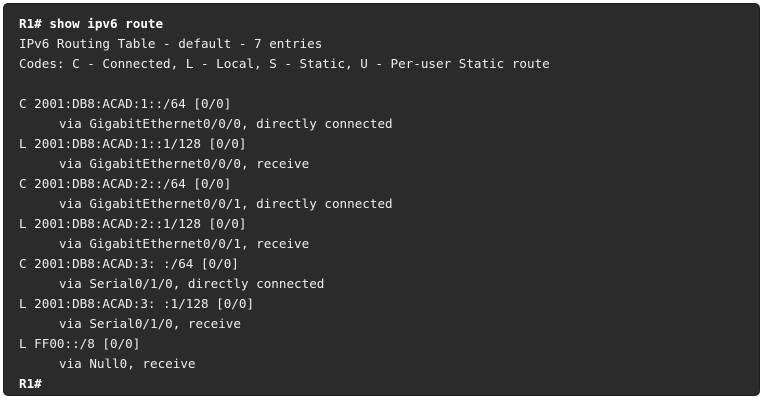  What do you see at coordinates (184, 243) in the screenshot?
I see `route-nexthop: via GigabitEthernet0/0/1, receive` at bounding box center [184, 243].